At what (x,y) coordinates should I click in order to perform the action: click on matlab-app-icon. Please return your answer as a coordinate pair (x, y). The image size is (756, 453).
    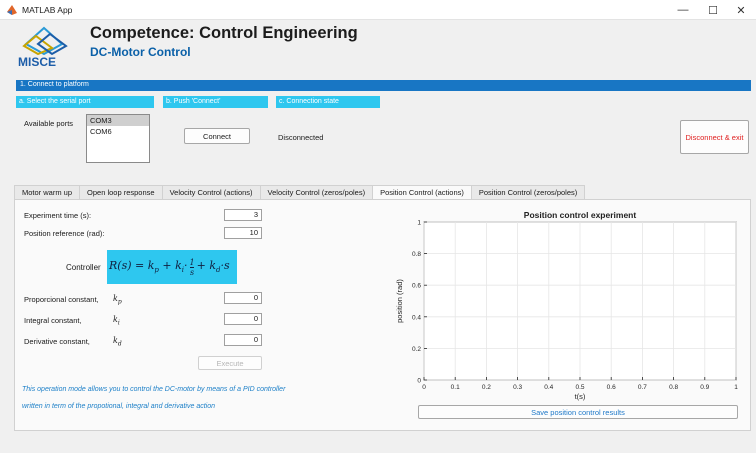
    Looking at the image, I should click on (12, 10).